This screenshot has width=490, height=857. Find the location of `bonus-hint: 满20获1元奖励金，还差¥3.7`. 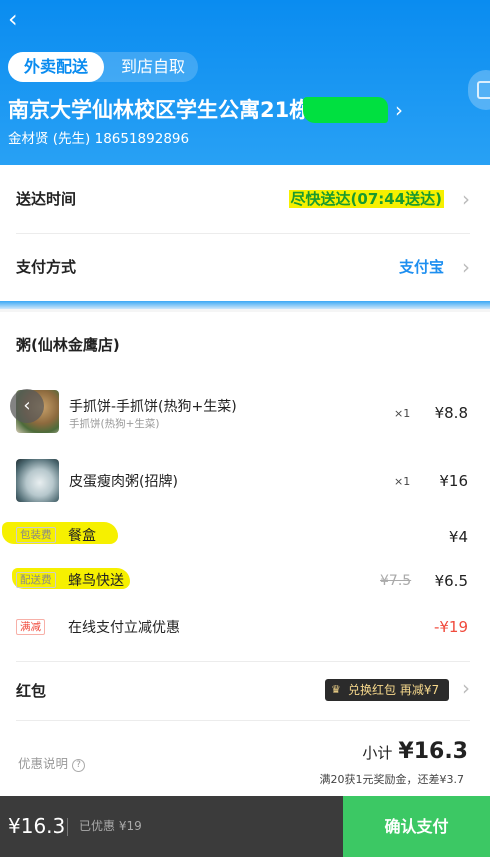

bonus-hint: 满20获1元奖励金，还差¥3.7 is located at coordinates (392, 779).